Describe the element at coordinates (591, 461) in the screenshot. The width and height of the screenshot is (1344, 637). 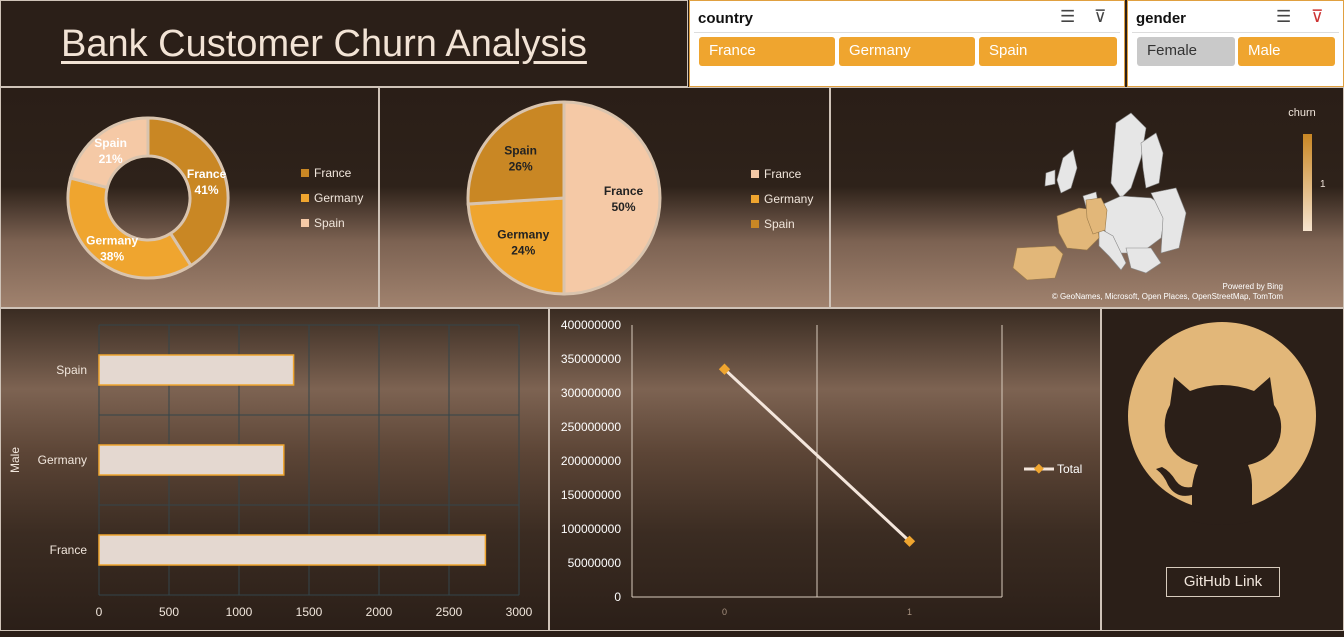
I see `line-y-tick-label: 200000000` at that location.